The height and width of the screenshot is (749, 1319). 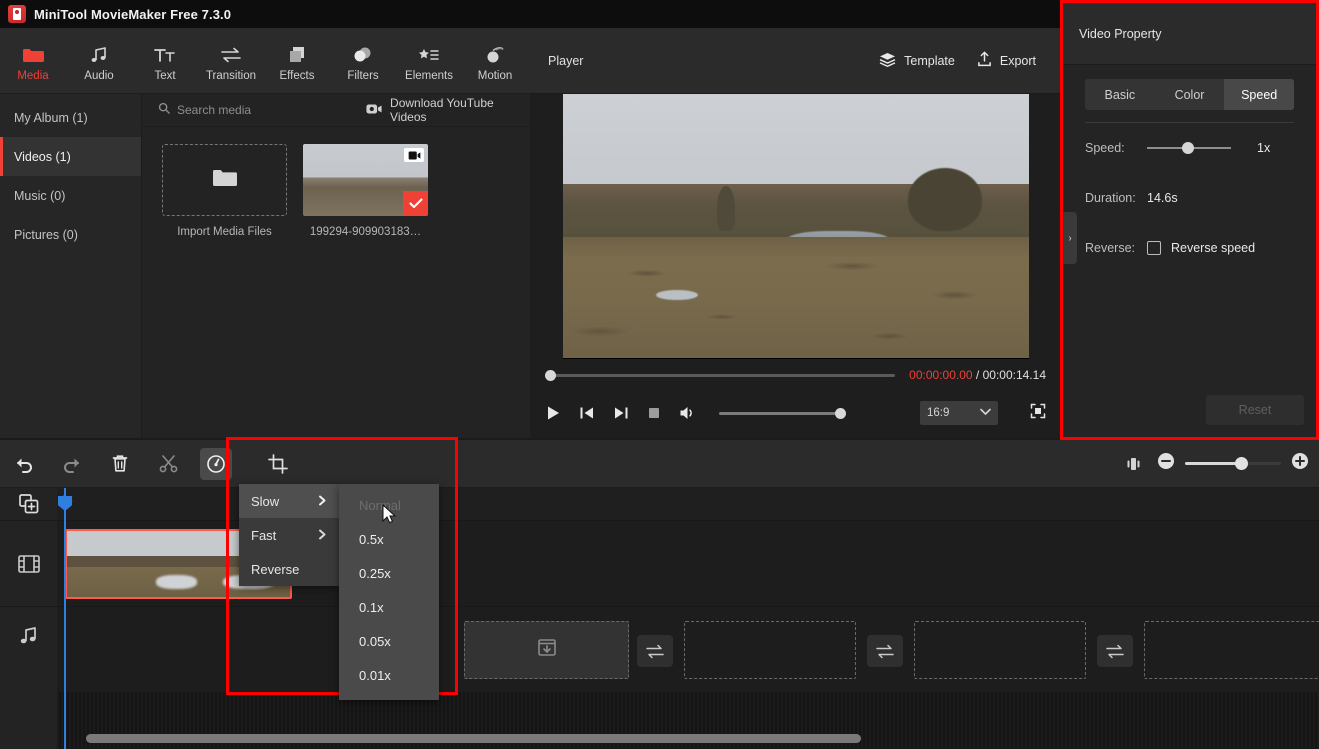 What do you see at coordinates (1300, 463) in the screenshot?
I see `zoom-in-button` at bounding box center [1300, 463].